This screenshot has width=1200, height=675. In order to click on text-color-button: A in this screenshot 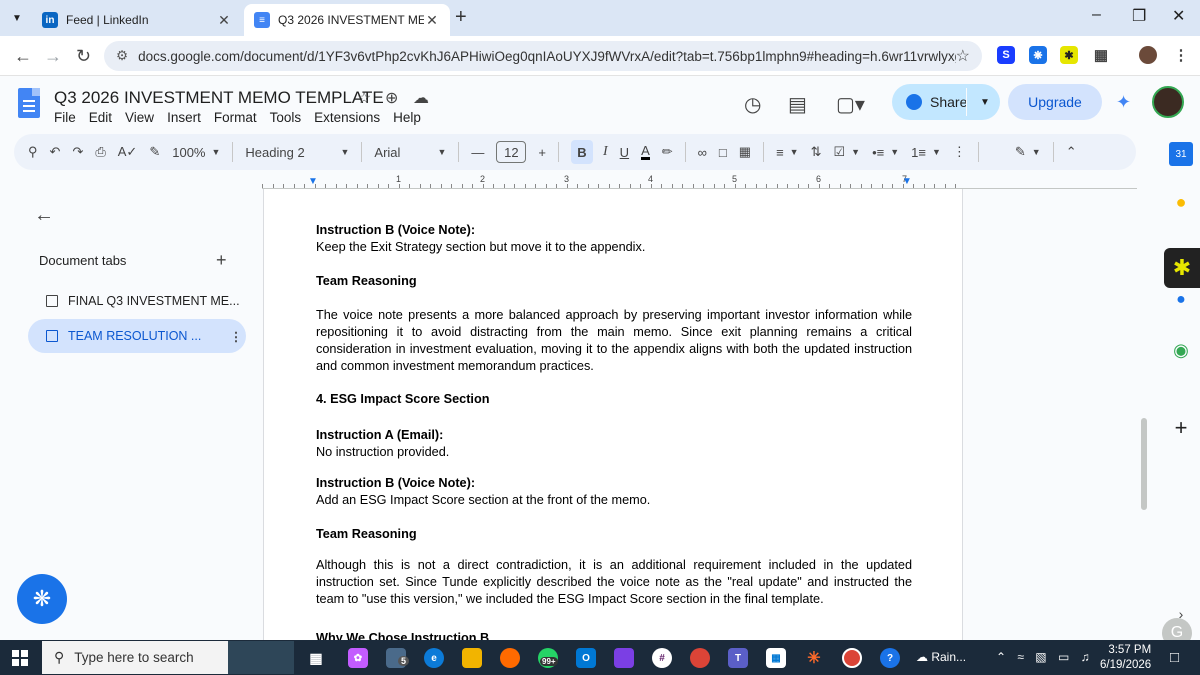, I will do `click(645, 152)`.